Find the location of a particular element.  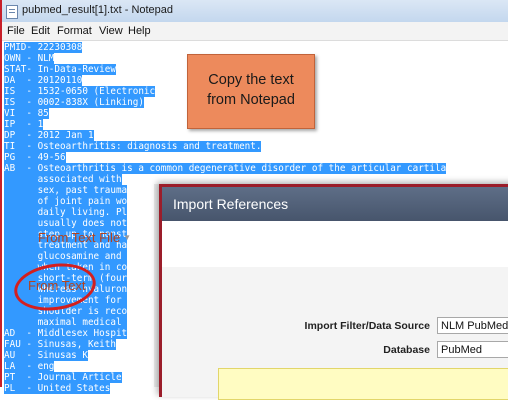

database-label: Database is located at coordinates (406, 350).